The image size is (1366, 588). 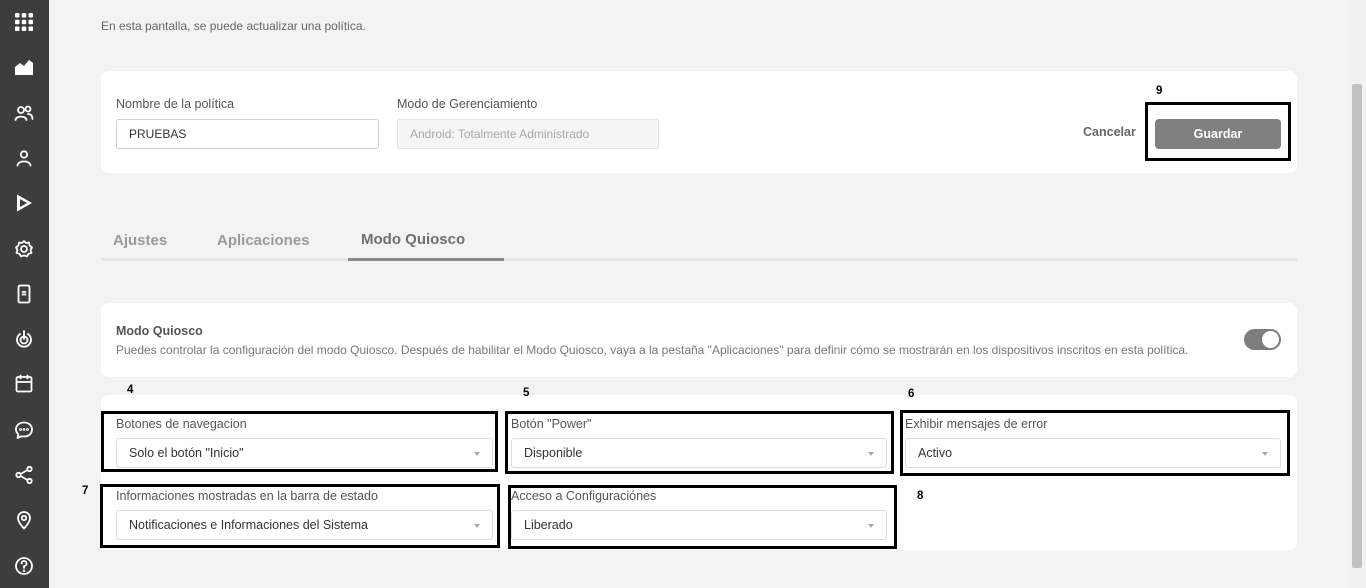 What do you see at coordinates (467, 104) in the screenshot?
I see `management-mode-label: Modo de Gerenciamiento` at bounding box center [467, 104].